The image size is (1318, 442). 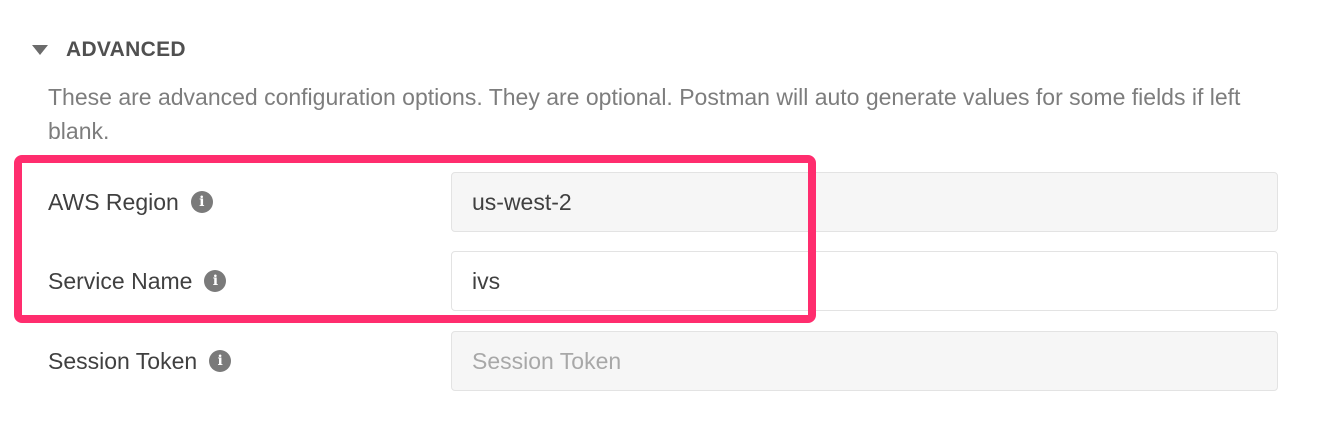 What do you see at coordinates (864, 361) in the screenshot?
I see `session-token-input` at bounding box center [864, 361].